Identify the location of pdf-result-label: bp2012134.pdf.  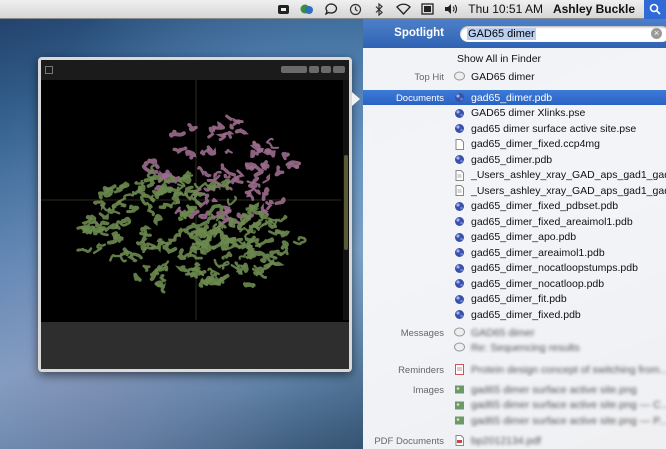
(506, 440).